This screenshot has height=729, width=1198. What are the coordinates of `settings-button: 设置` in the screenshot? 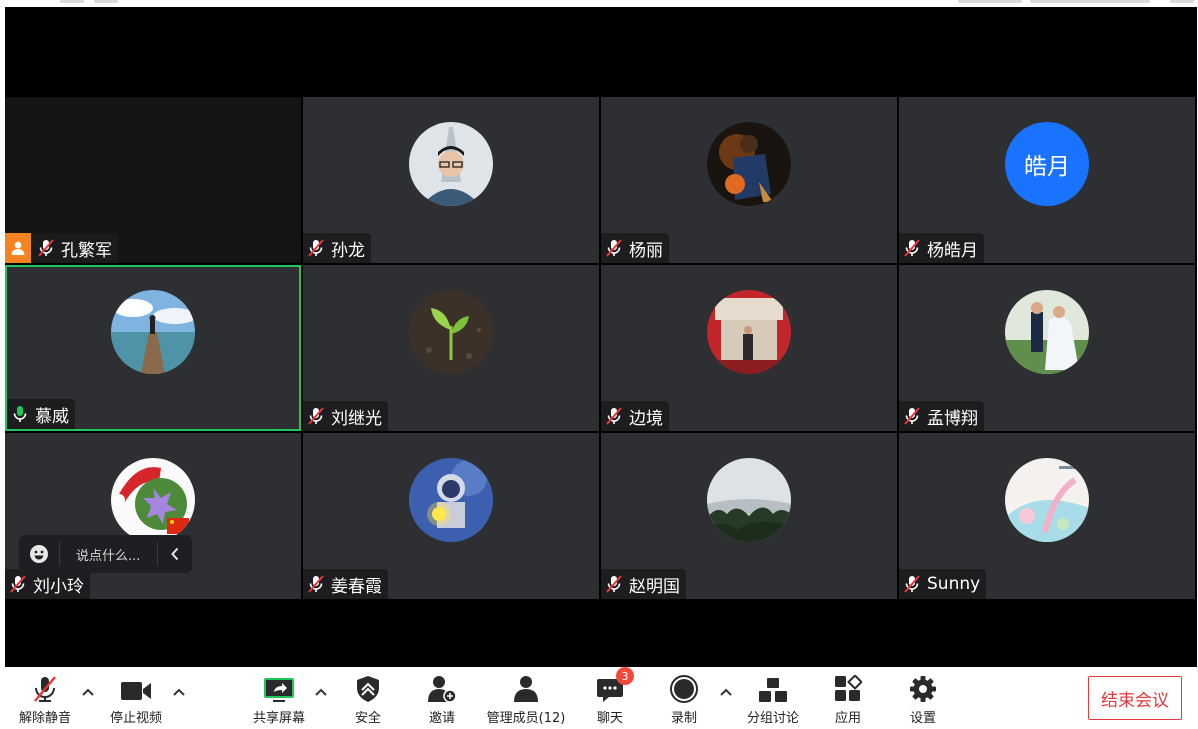 It's located at (923, 699).